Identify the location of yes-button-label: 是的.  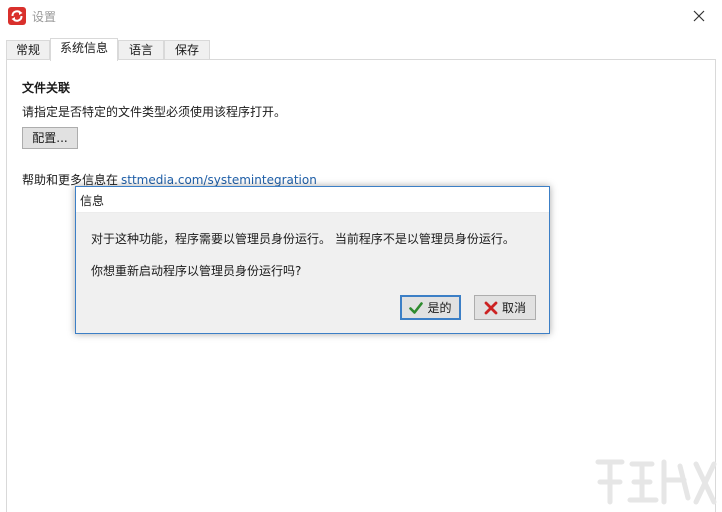
(439, 308).